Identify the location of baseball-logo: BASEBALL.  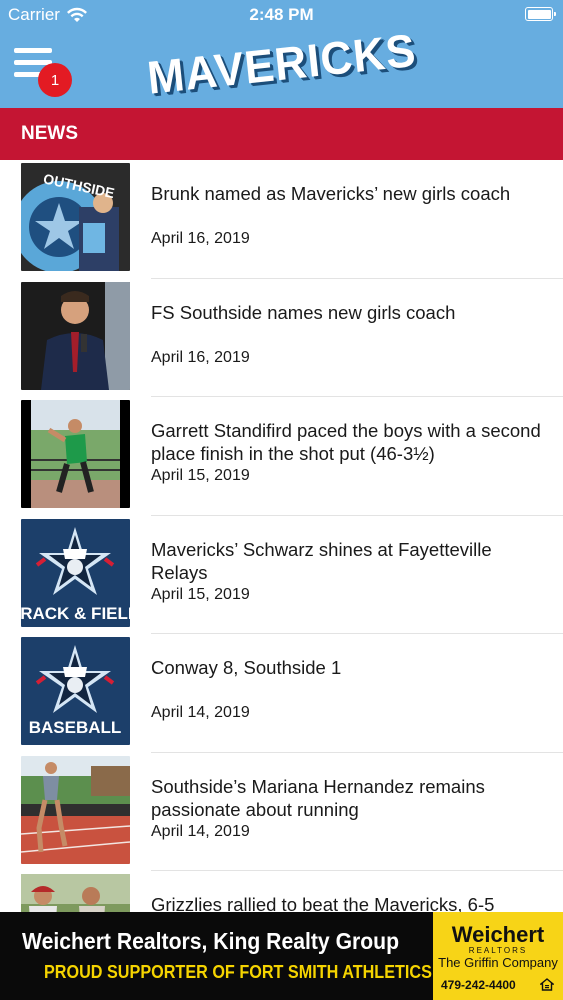
(75, 691).